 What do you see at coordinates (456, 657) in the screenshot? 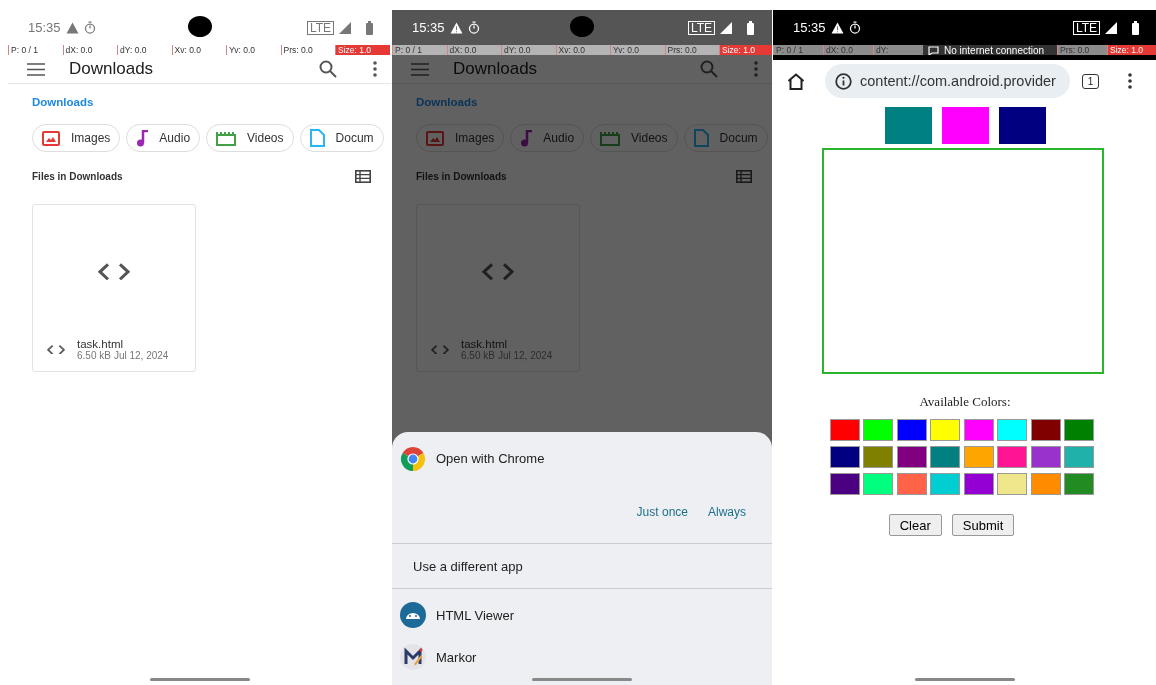
I see `app-name: Markor` at bounding box center [456, 657].